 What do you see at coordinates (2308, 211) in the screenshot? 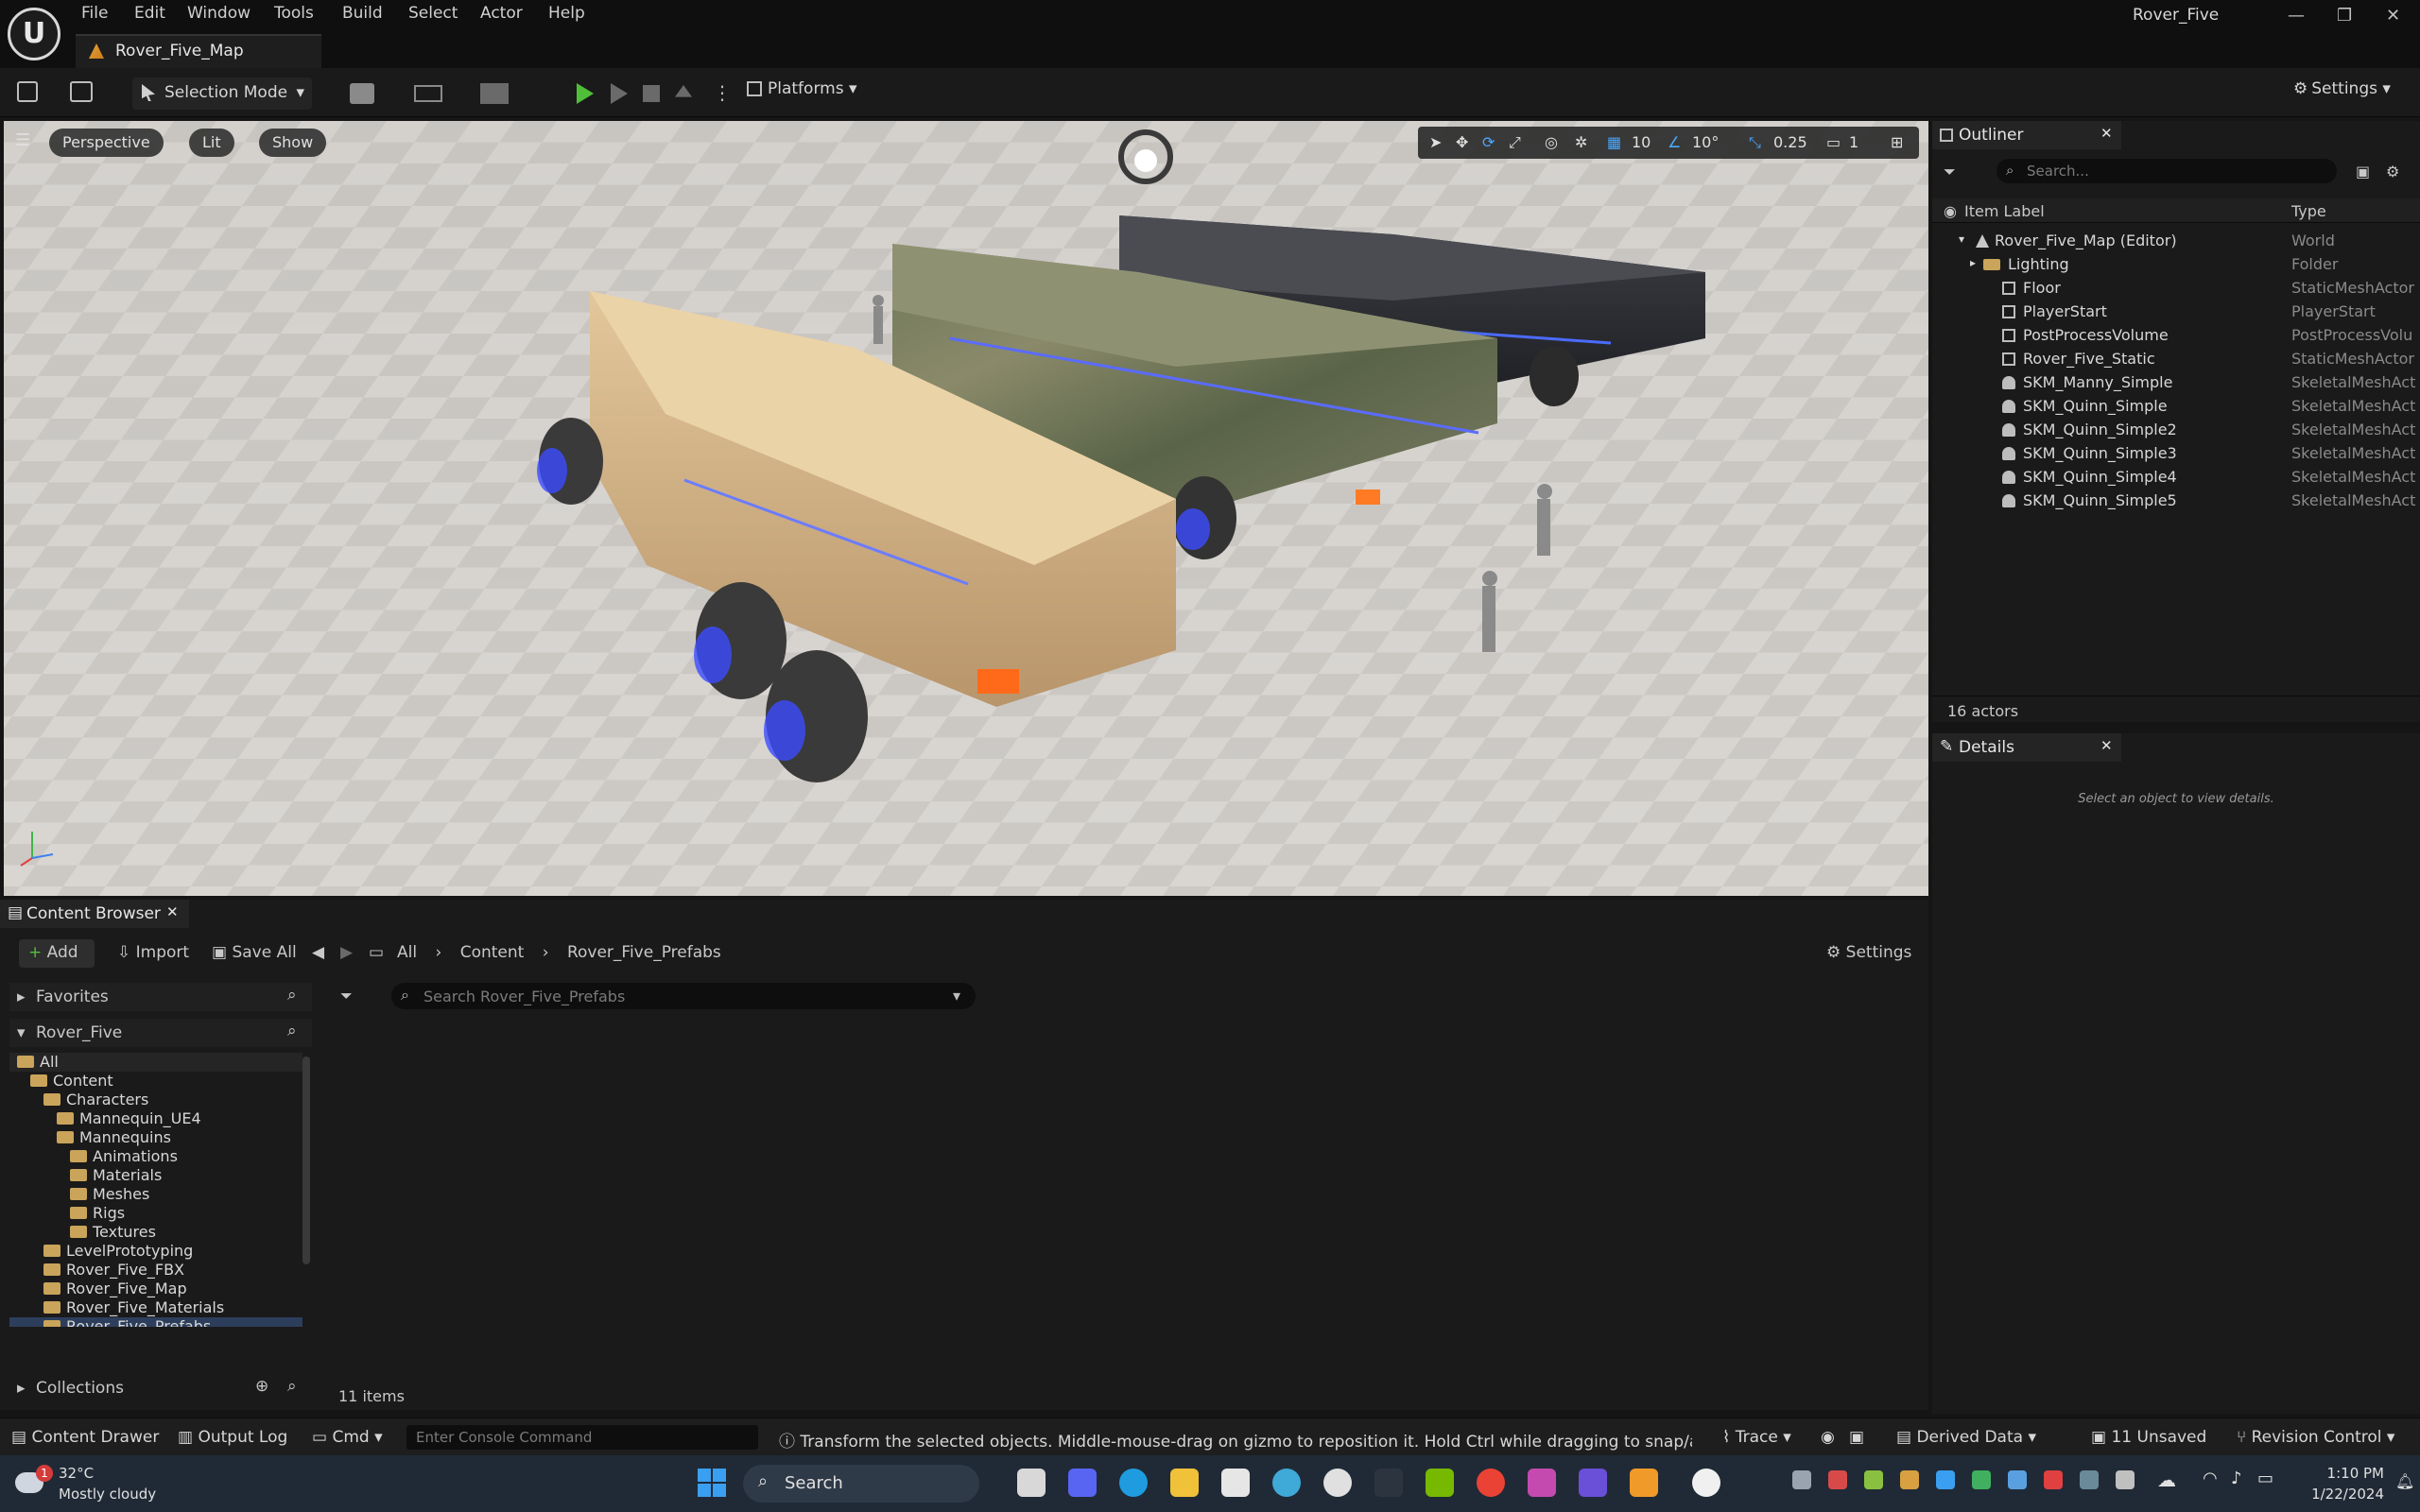
I see `type-column: Type` at bounding box center [2308, 211].